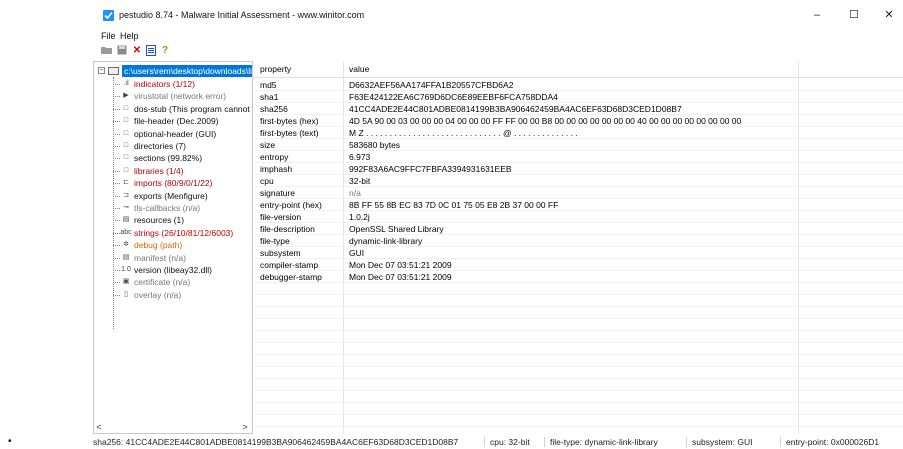  I want to click on tree-item-label: tls-callbacks (n/a), so click(167, 208).